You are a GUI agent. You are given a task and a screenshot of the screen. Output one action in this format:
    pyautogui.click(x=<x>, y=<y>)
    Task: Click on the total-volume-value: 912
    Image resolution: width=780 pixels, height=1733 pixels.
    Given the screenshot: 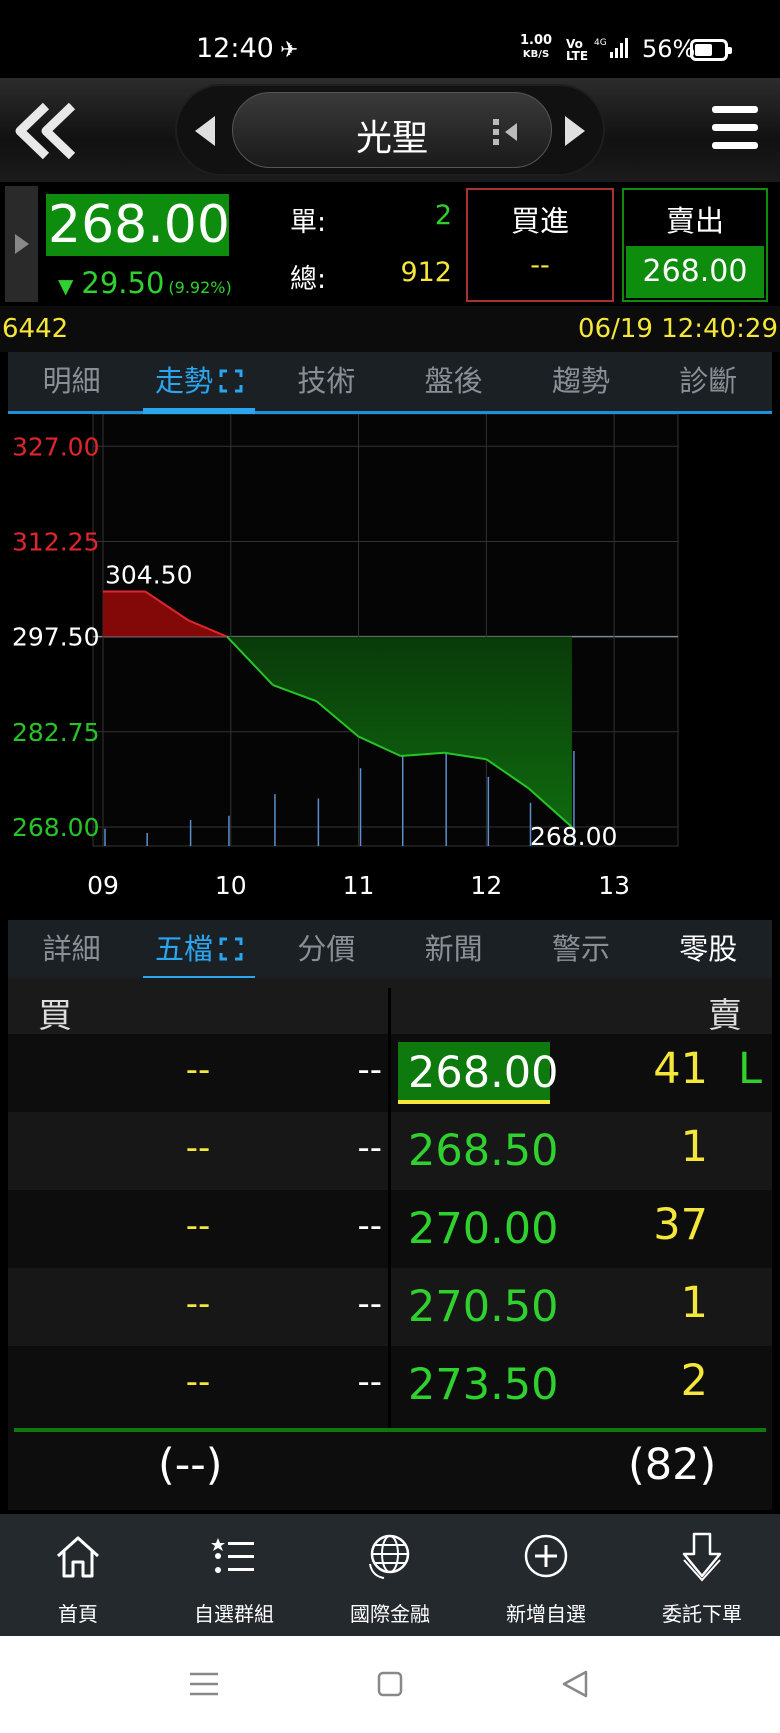 What is the action you would take?
    pyautogui.click(x=426, y=272)
    